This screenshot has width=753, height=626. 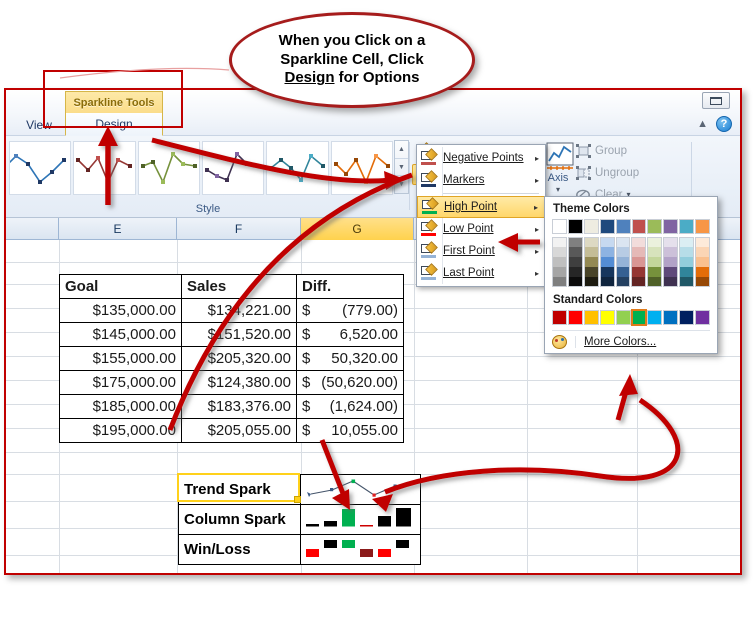 What do you see at coordinates (239, 382) in the screenshot?
I see `cell-sales: $124,380.00` at bounding box center [239, 382].